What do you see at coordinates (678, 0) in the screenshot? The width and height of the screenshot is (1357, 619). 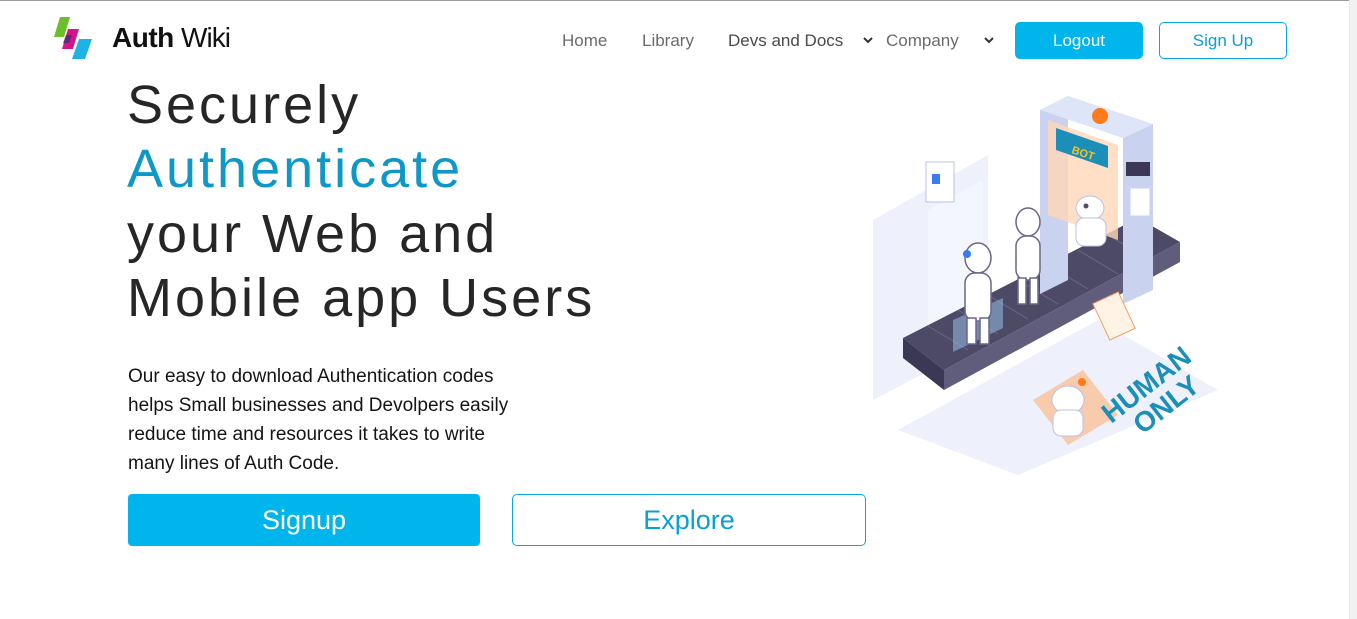 I see `window-top-border` at bounding box center [678, 0].